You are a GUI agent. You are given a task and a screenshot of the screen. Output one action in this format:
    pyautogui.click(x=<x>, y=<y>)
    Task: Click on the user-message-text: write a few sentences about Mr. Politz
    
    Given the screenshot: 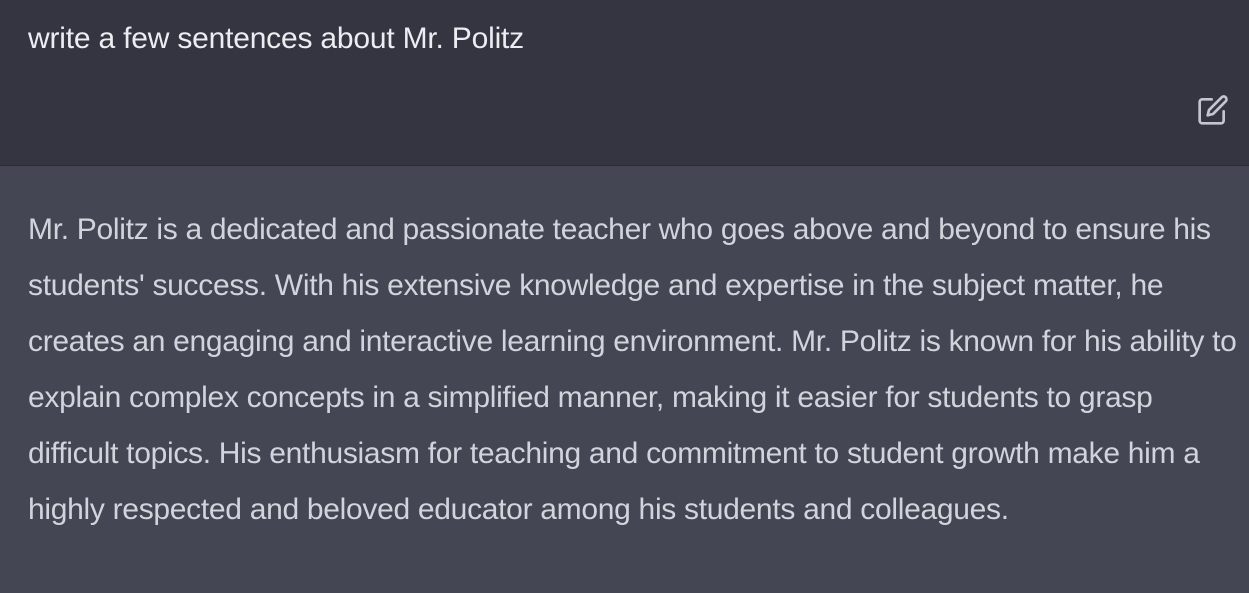 What is the action you would take?
    pyautogui.click(x=276, y=38)
    